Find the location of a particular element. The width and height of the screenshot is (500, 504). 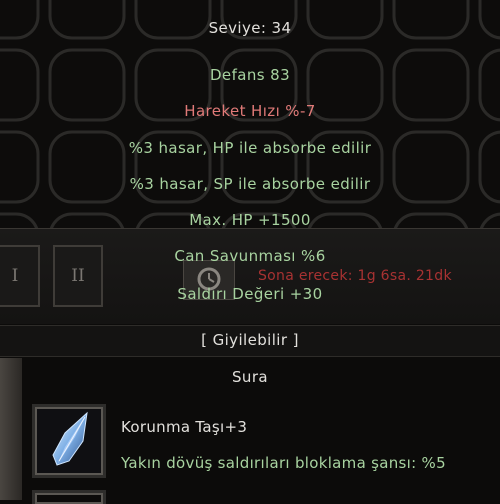

crystal-icon is located at coordinates (70, 438).